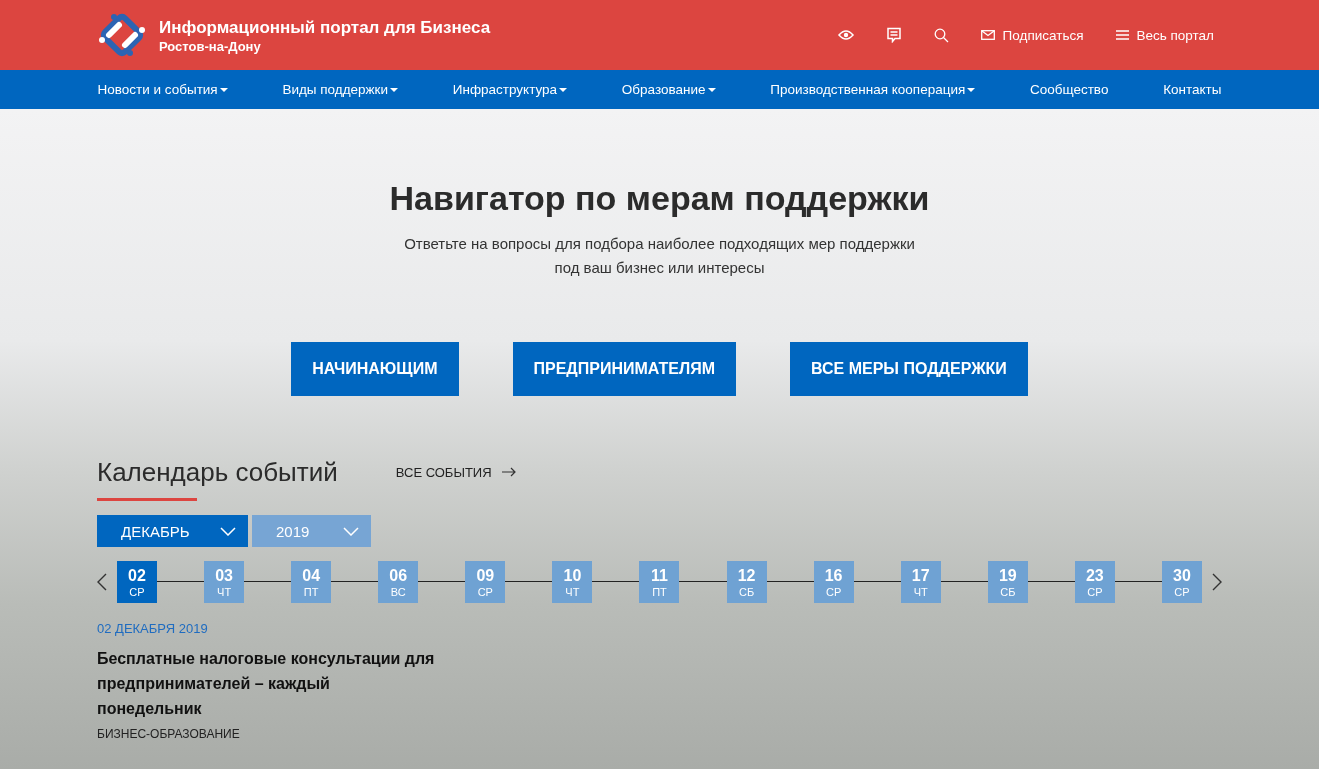 This screenshot has width=1319, height=769. What do you see at coordinates (398, 582) in the screenshot?
I see `date-tab: 06 ВС` at bounding box center [398, 582].